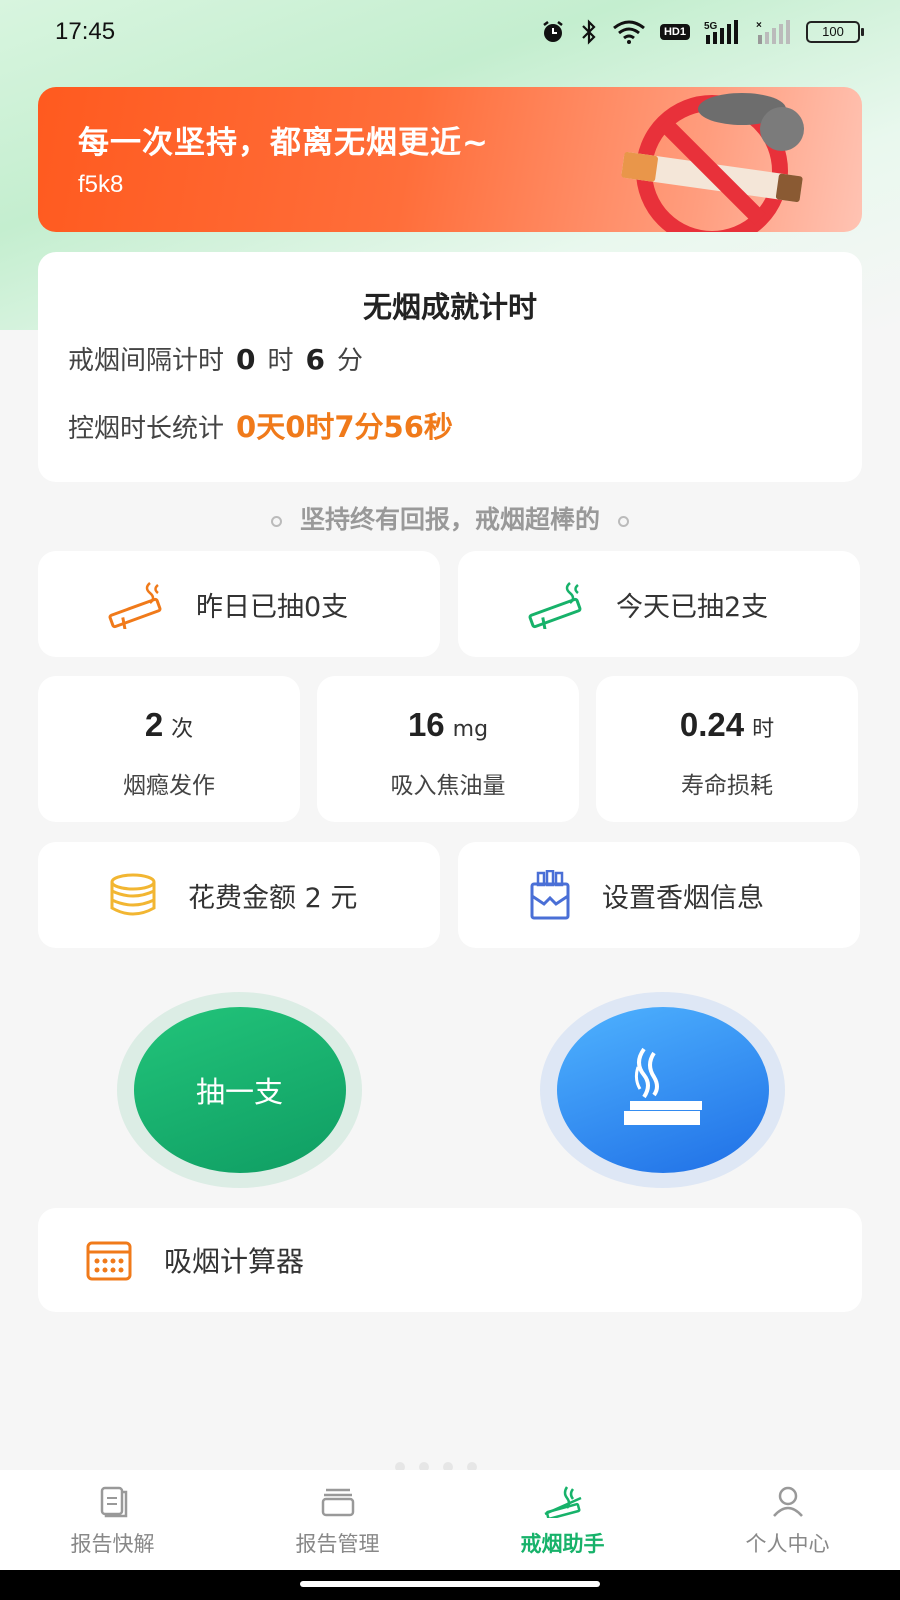  What do you see at coordinates (448, 749) in the screenshot?
I see `tar-stat-card: 16 mg 吸入焦油量` at bounding box center [448, 749].